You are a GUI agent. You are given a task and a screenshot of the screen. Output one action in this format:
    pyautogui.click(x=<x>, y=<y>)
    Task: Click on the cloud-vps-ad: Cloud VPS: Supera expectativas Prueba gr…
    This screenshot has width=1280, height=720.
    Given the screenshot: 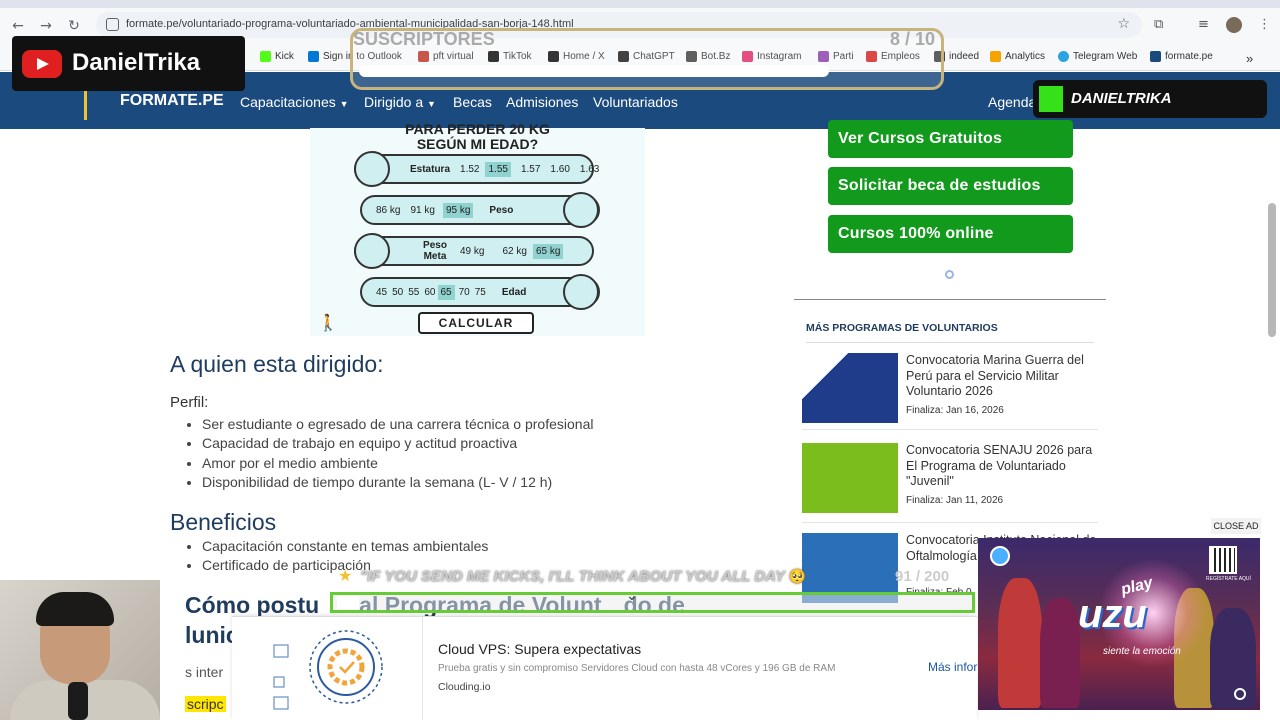 What is the action you would take?
    pyautogui.click(x=604, y=668)
    